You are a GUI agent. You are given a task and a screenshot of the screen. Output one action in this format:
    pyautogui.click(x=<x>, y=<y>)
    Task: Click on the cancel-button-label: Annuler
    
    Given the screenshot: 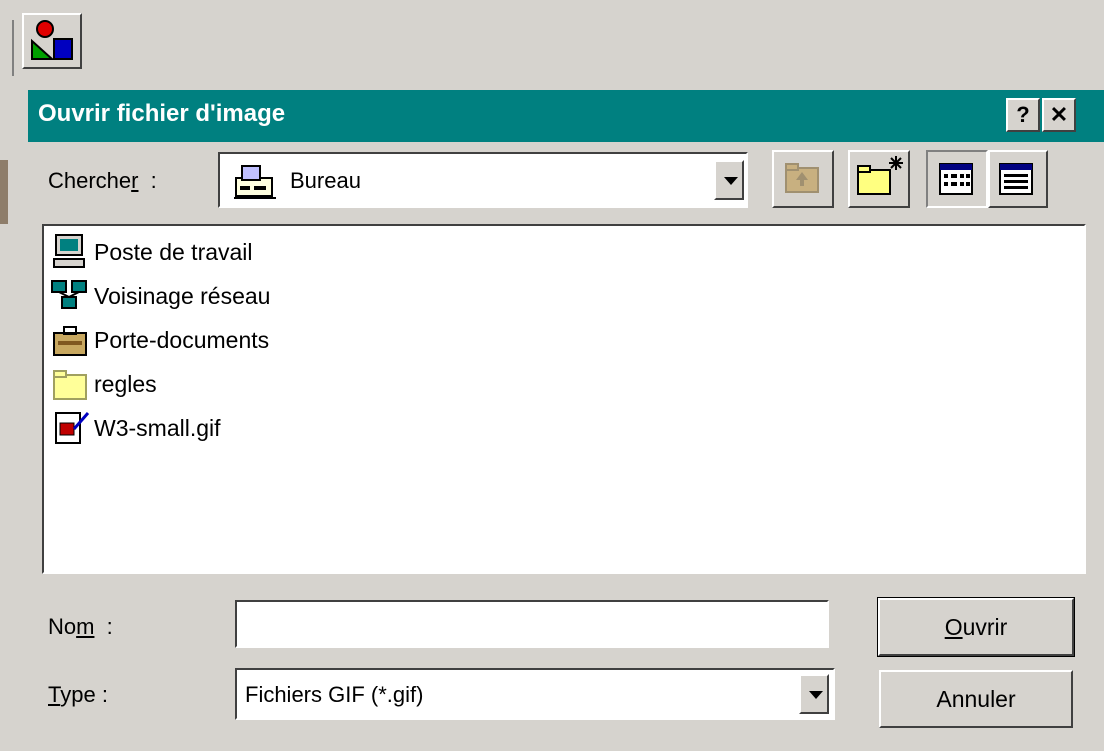 What is the action you would take?
    pyautogui.click(x=976, y=699)
    